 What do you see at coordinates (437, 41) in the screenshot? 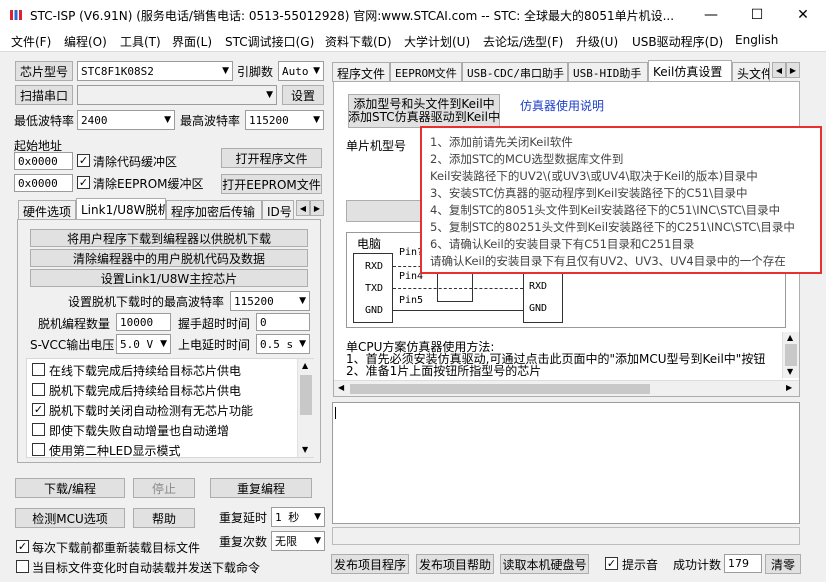
I see `menu-university: 大学计划(U)` at bounding box center [437, 41].